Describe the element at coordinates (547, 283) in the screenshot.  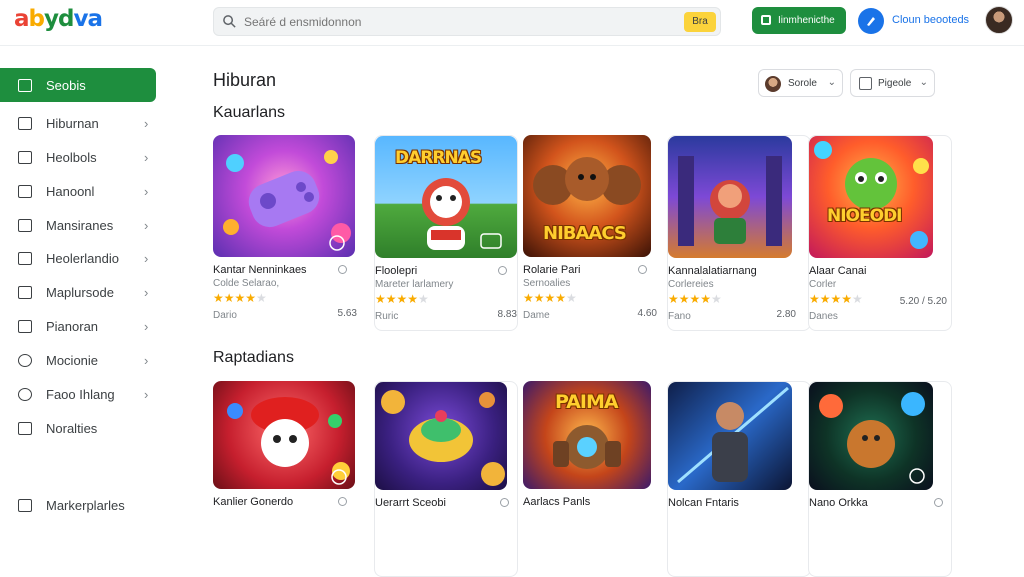
I see `app-publisher: Sernoalies` at that location.